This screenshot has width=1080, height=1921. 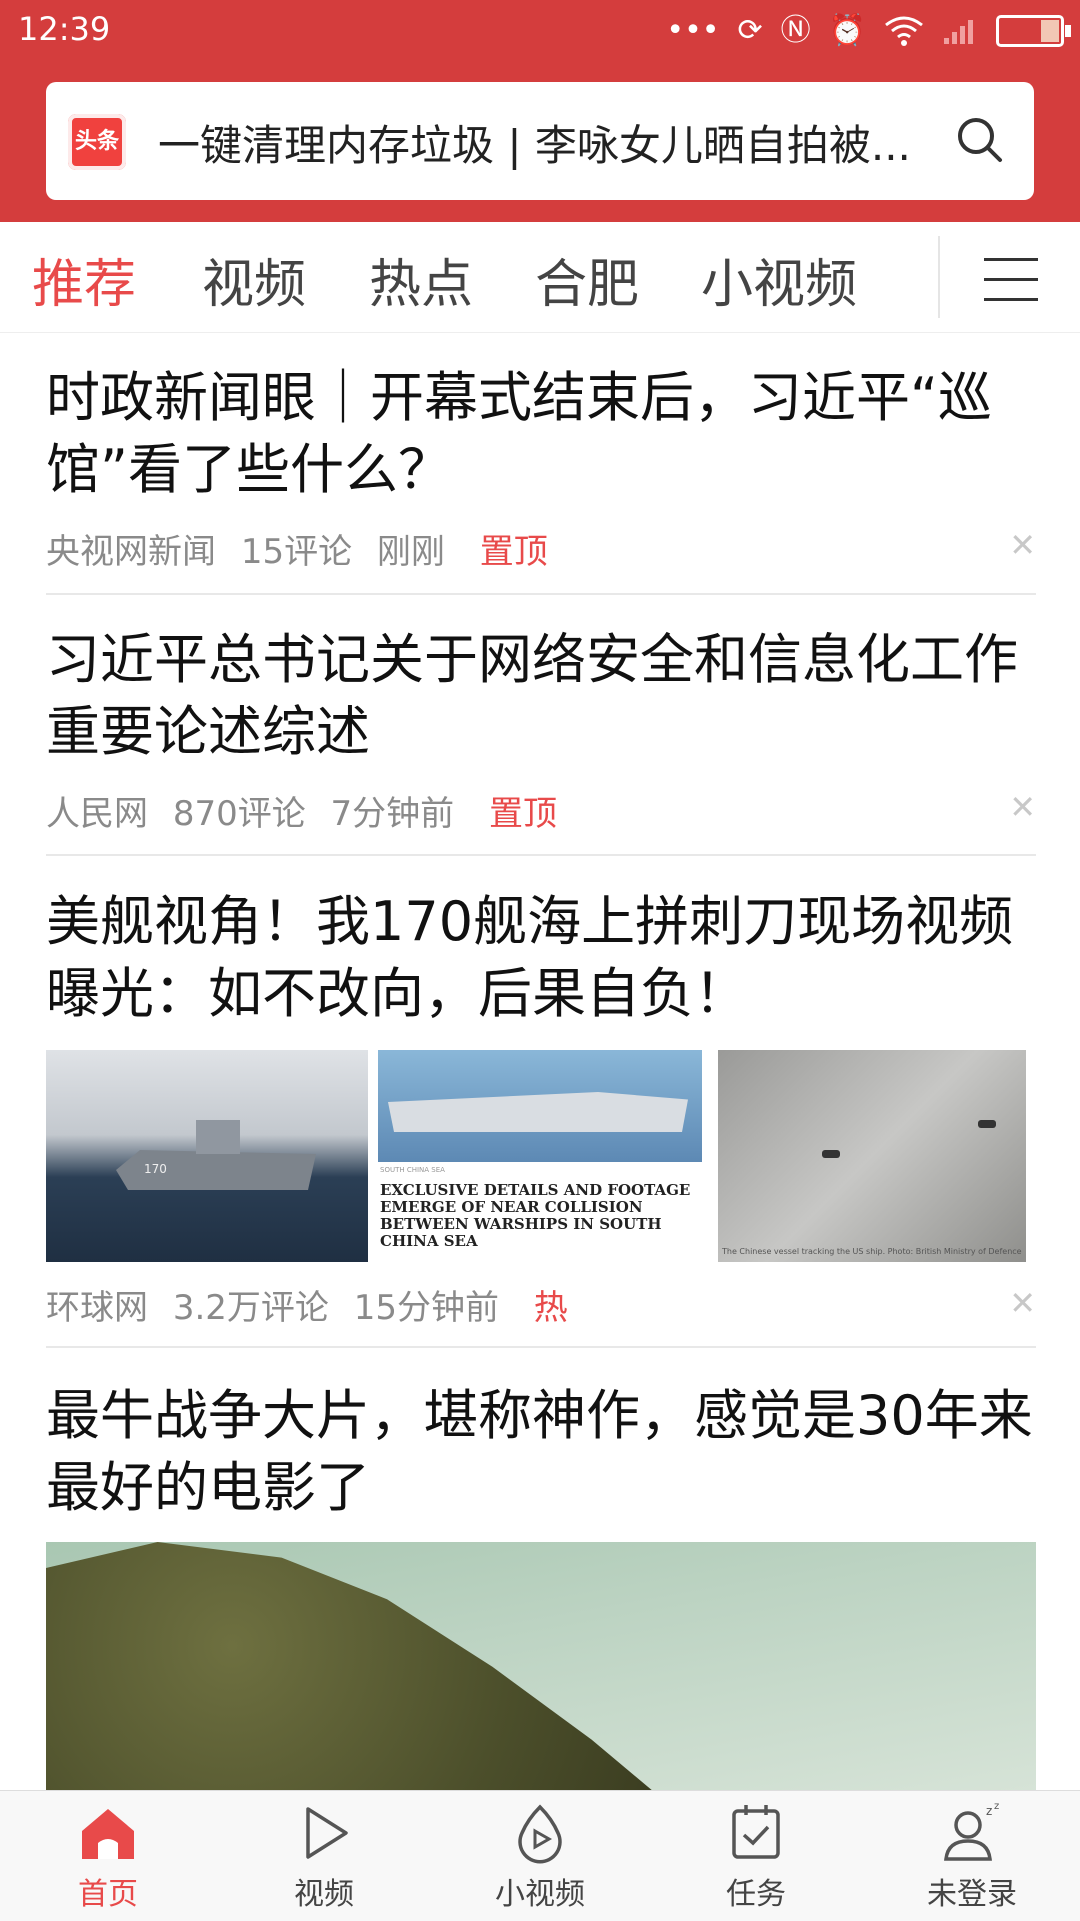 What do you see at coordinates (250, 1308) in the screenshot?
I see `article-comments: 3.2万评论` at bounding box center [250, 1308].